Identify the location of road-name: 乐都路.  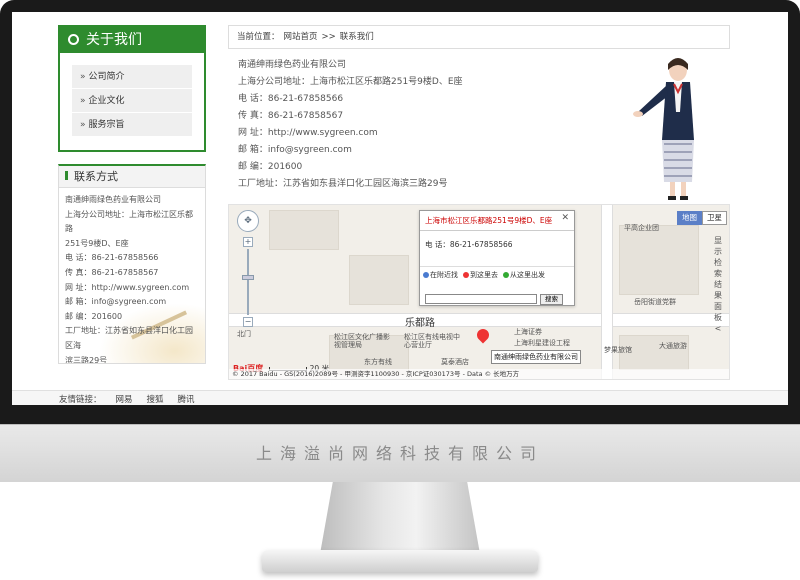
(420, 323).